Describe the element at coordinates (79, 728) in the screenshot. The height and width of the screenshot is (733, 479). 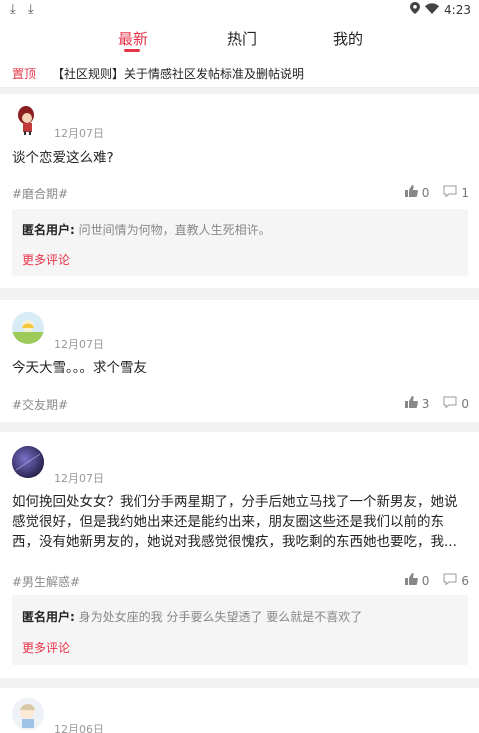
I see `post-date: 12月06日` at that location.